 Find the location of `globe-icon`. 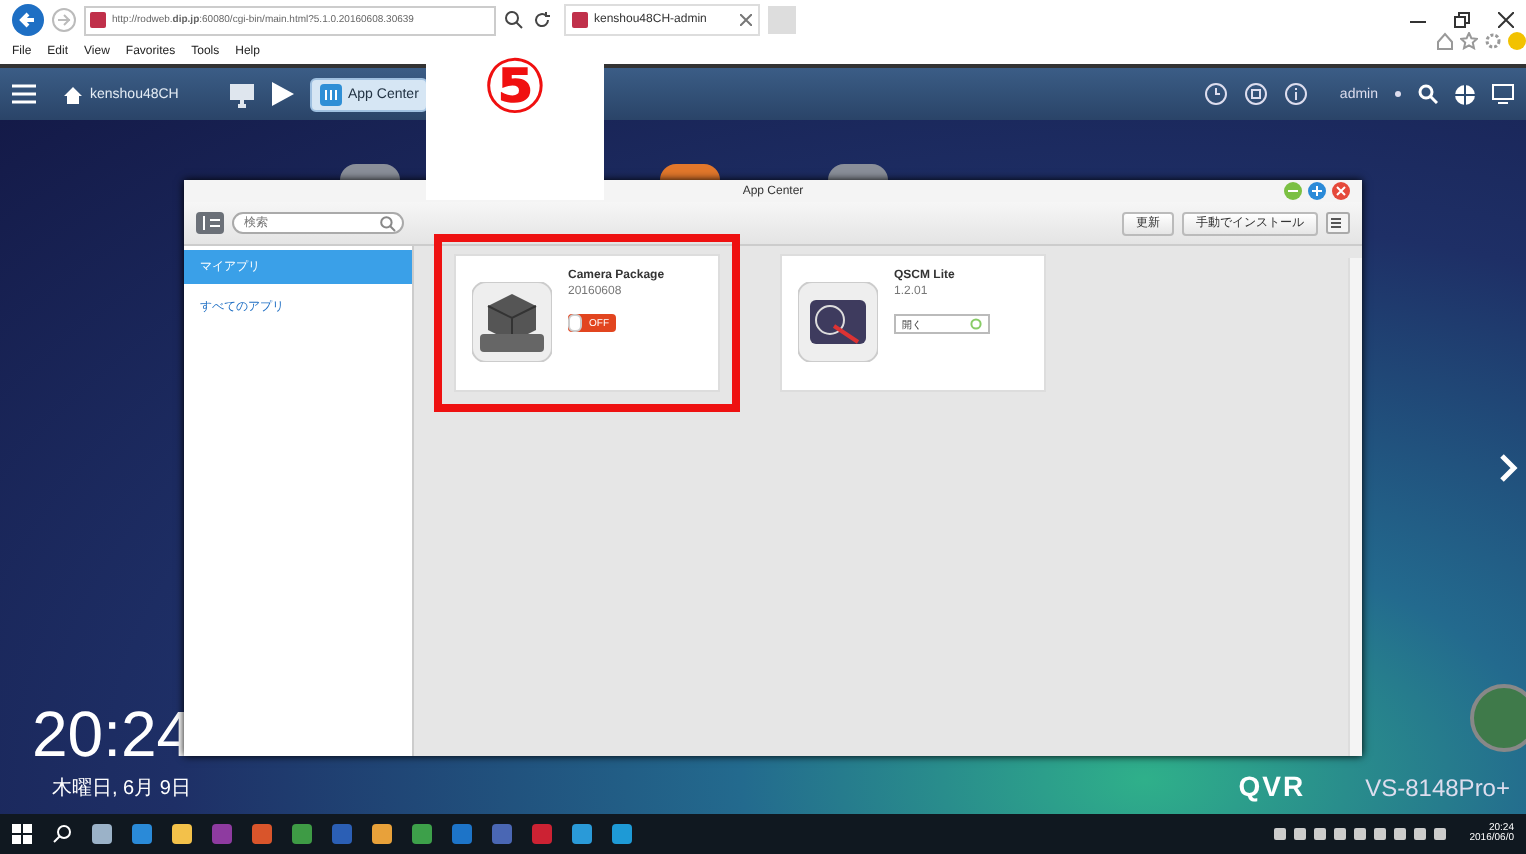

globe-icon is located at coordinates (1465, 94).